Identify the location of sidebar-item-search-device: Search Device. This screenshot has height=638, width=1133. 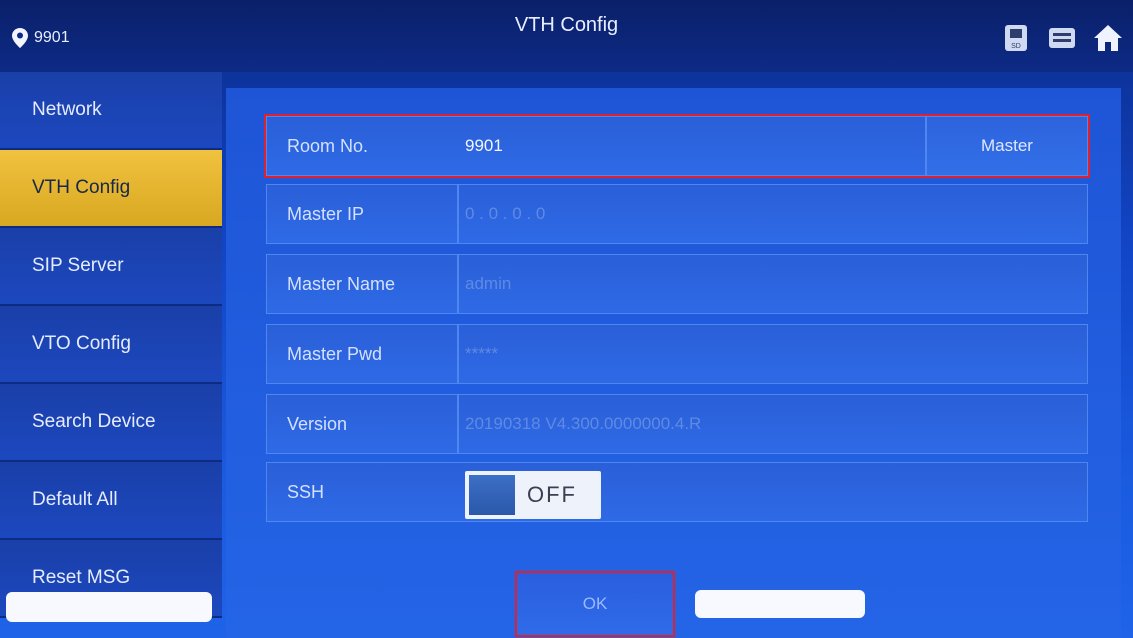
(111, 423).